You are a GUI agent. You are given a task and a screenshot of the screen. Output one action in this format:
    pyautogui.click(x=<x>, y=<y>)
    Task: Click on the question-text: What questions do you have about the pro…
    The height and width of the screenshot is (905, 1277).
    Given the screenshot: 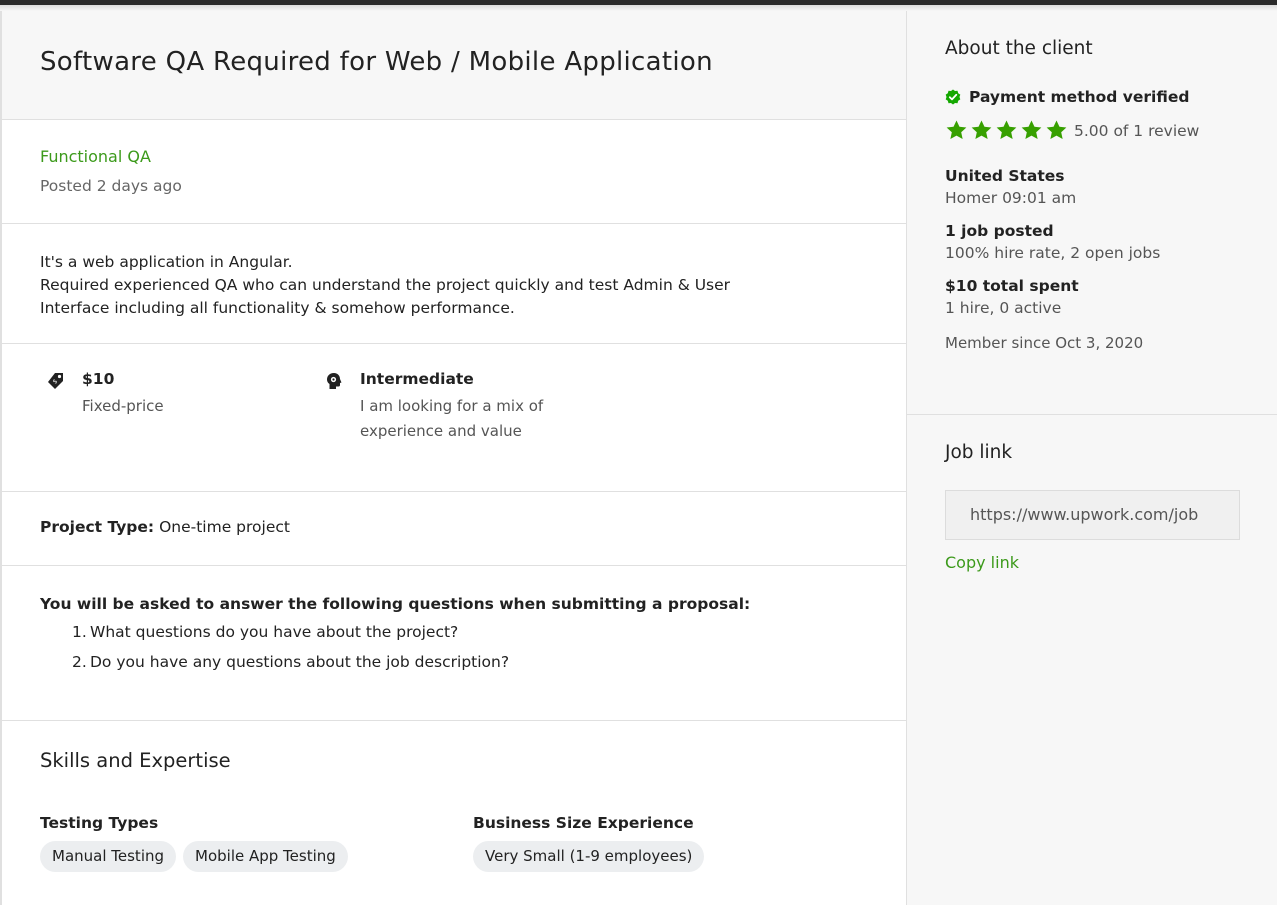 What is the action you would take?
    pyautogui.click(x=274, y=632)
    